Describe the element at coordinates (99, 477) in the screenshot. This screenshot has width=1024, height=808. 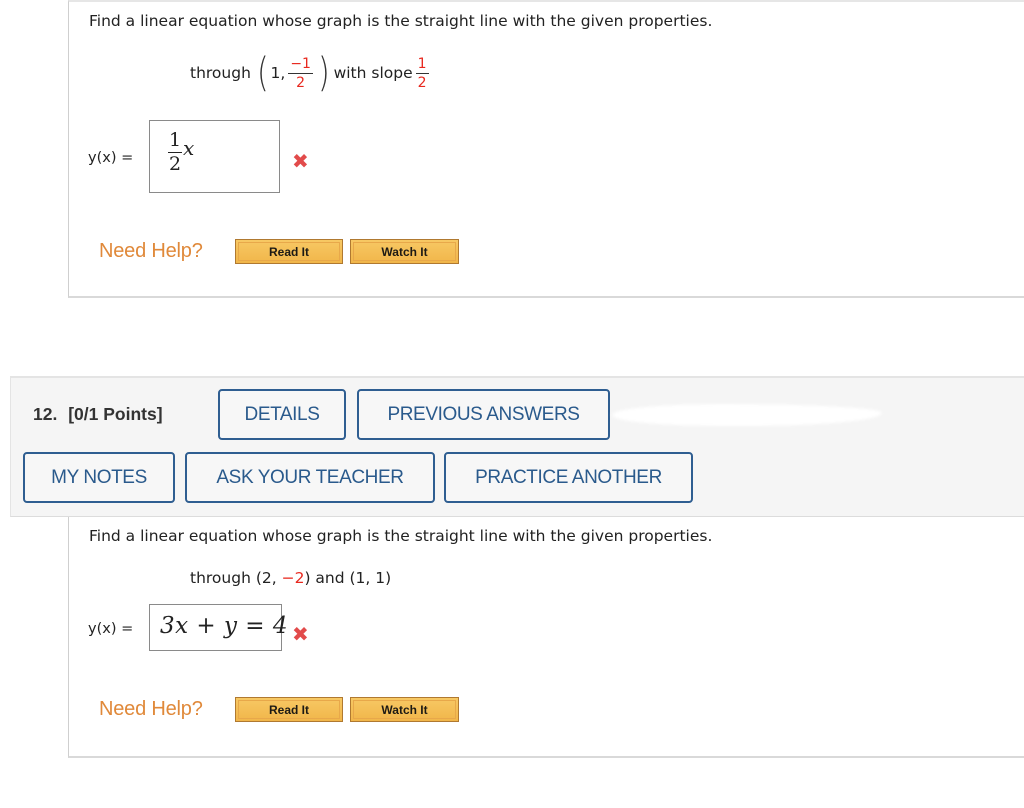
I see `my-notes-button: MY NOTES` at that location.